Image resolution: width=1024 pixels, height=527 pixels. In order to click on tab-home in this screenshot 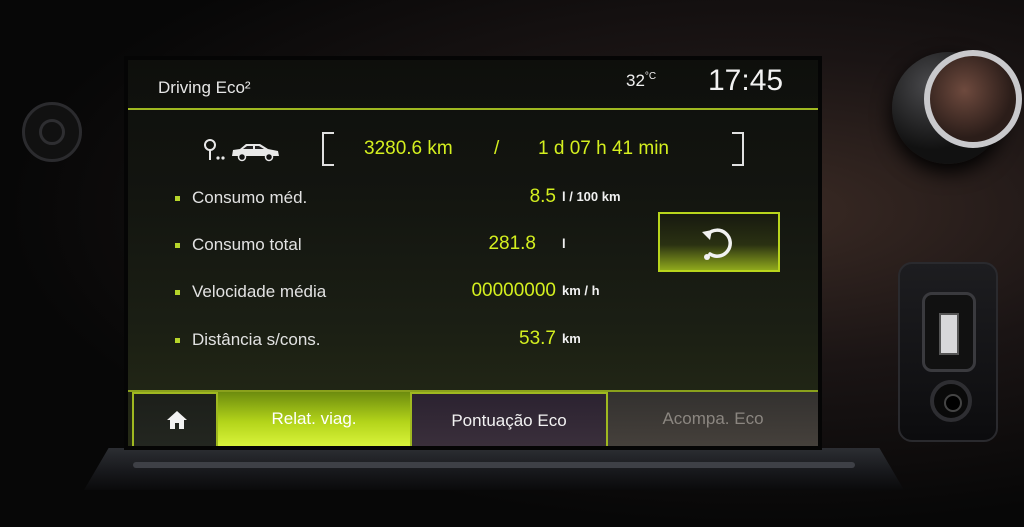, I will do `click(175, 419)`.